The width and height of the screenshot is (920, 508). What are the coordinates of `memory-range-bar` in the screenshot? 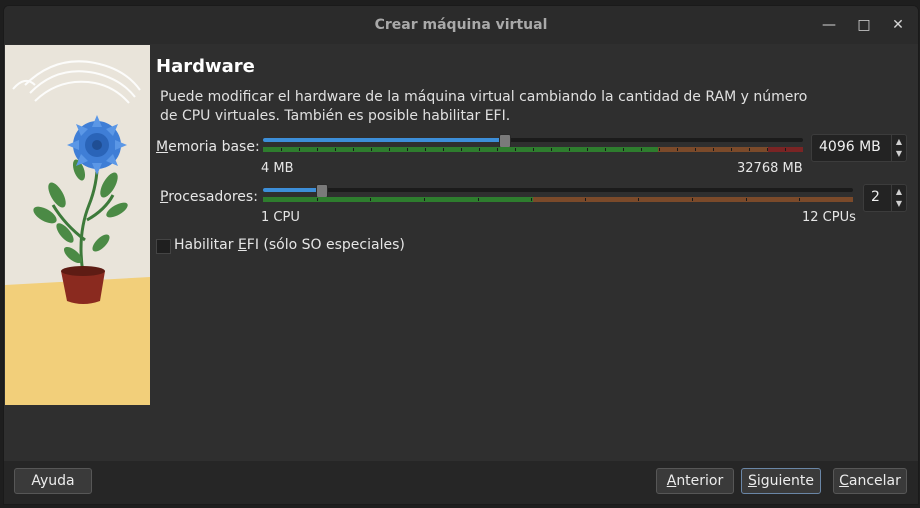 It's located at (533, 149).